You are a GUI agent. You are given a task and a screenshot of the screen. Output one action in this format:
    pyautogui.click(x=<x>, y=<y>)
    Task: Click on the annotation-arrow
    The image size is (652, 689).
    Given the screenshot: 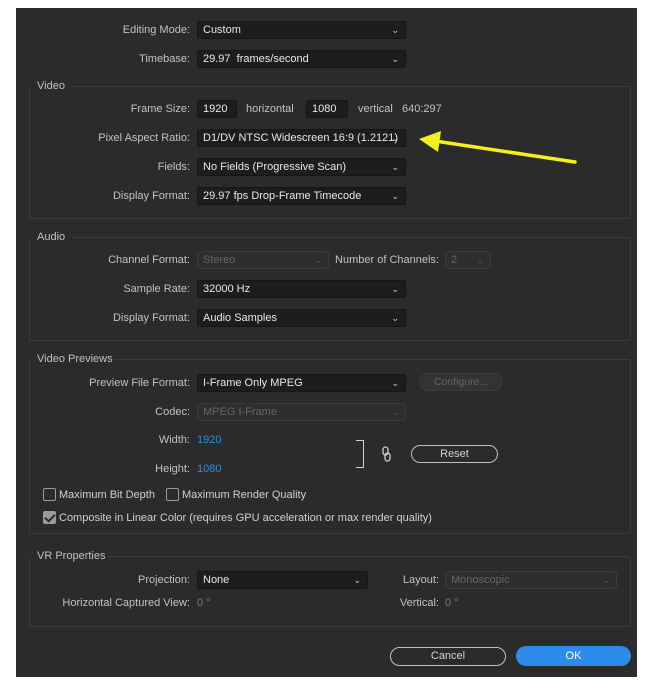 What is the action you would take?
    pyautogui.click(x=498, y=147)
    